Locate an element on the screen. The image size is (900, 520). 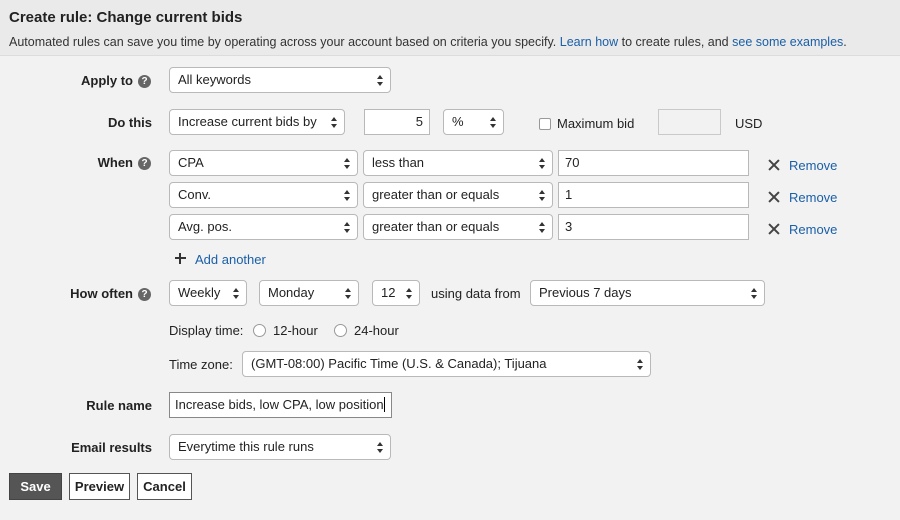
hour-value: 12 is located at coordinates (388, 292).